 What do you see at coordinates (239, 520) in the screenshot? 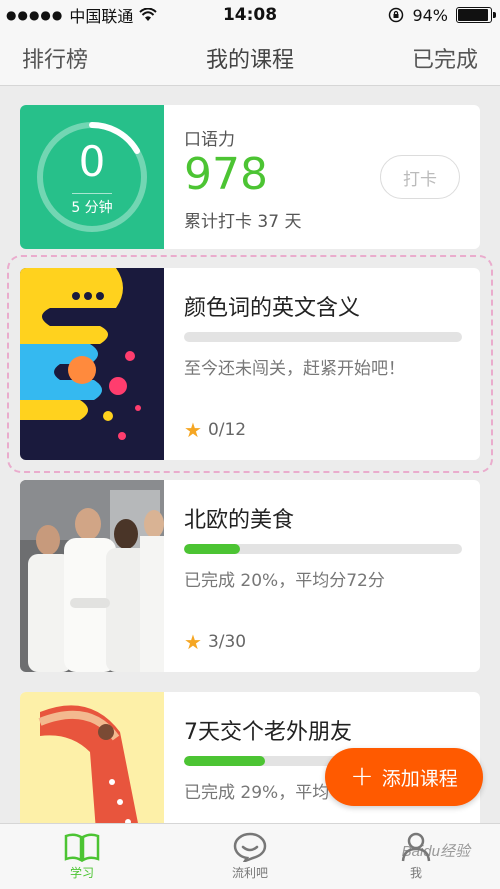
I see `course-title: 北欧的美食` at bounding box center [239, 520].